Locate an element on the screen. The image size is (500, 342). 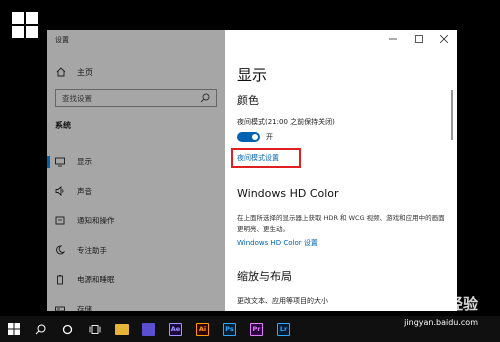
taskbar-app-ae: Ae is located at coordinates (175, 329).